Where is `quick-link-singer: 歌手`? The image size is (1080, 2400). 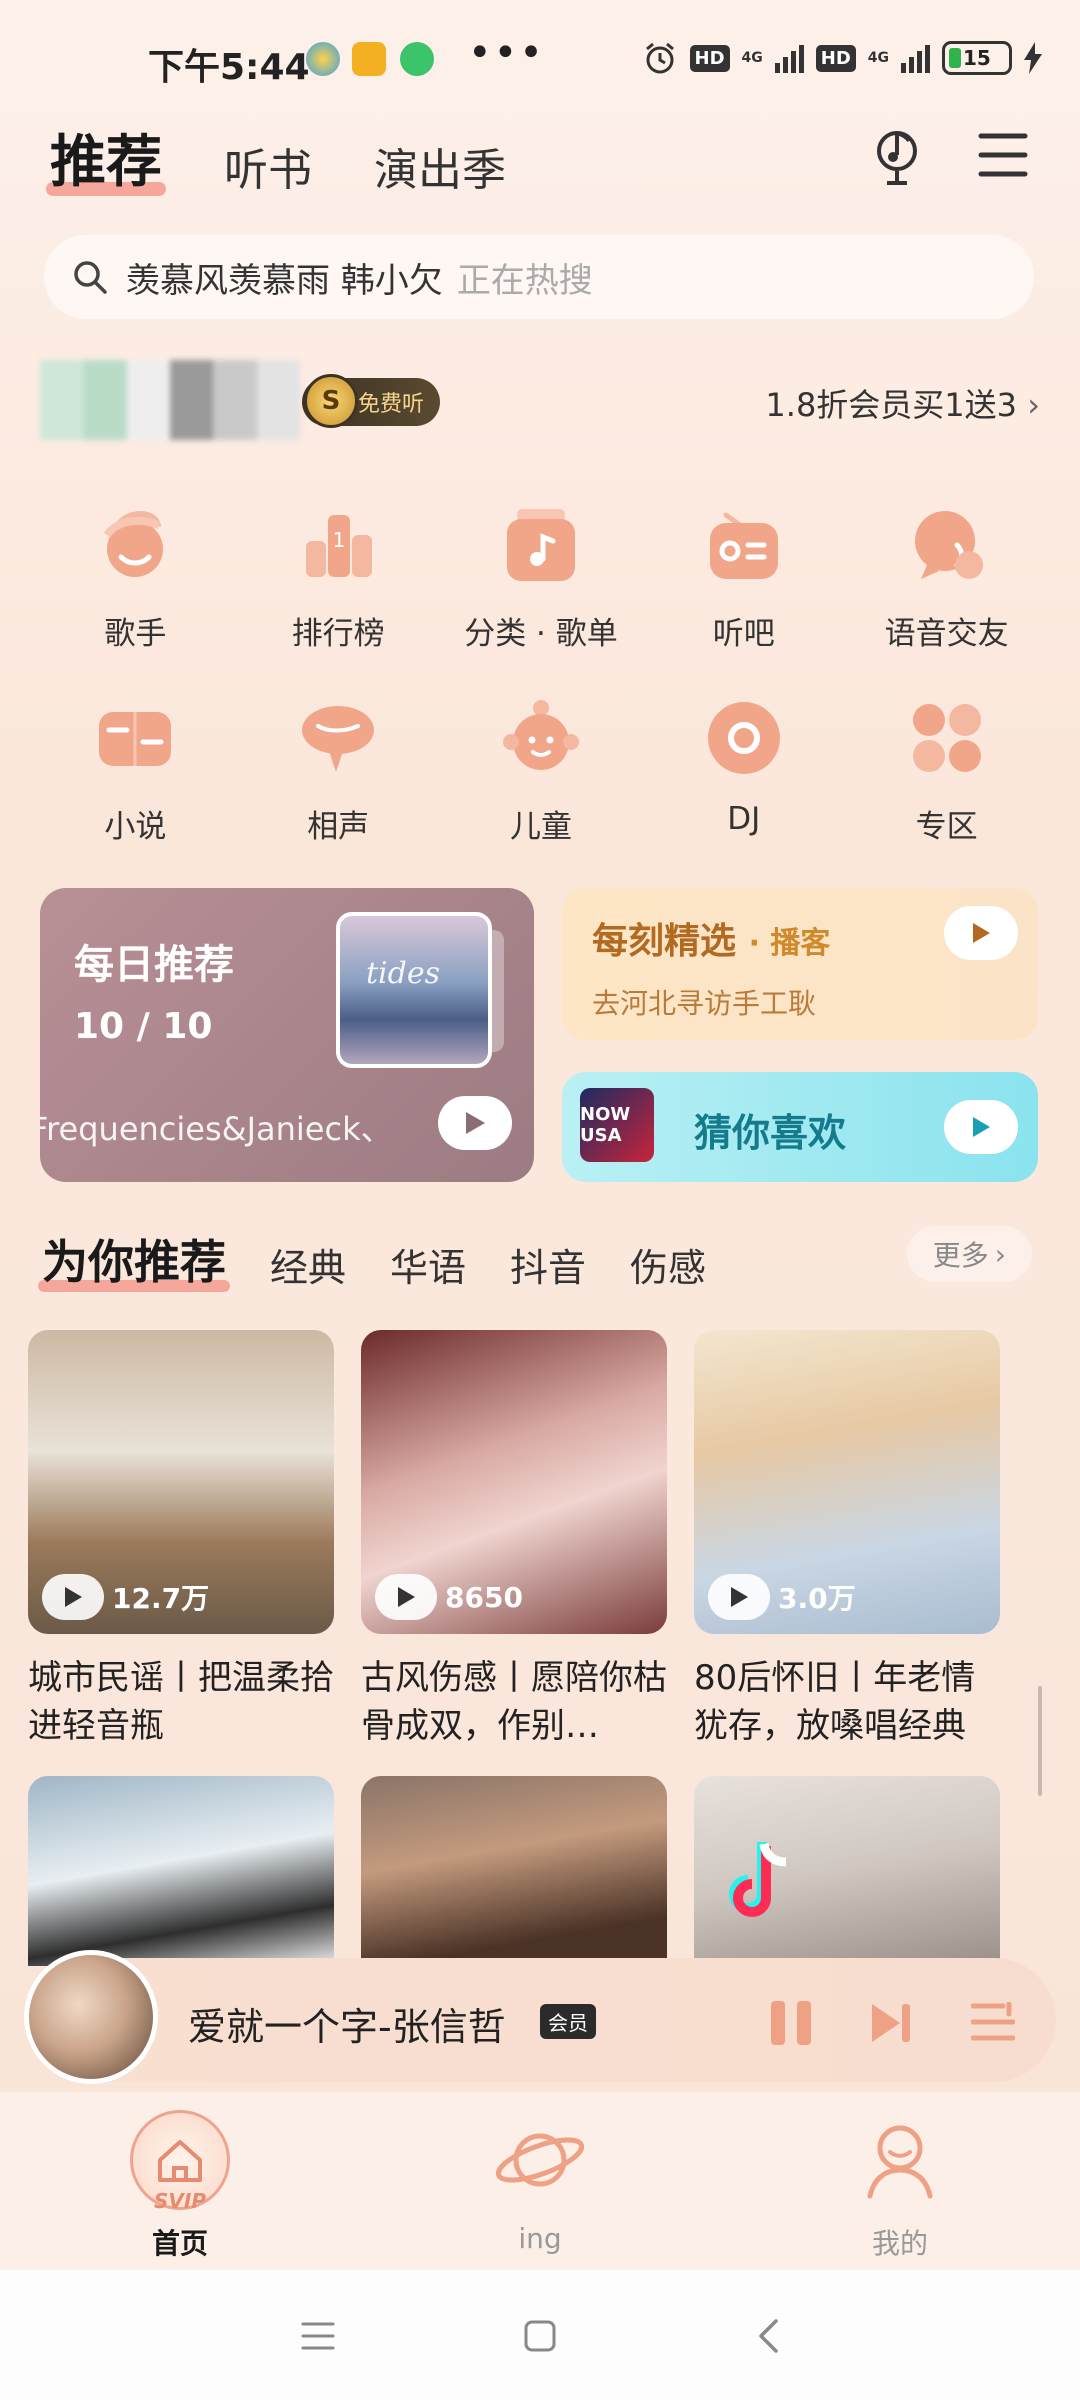
quick-link-singer: 歌手 is located at coordinates (135, 576).